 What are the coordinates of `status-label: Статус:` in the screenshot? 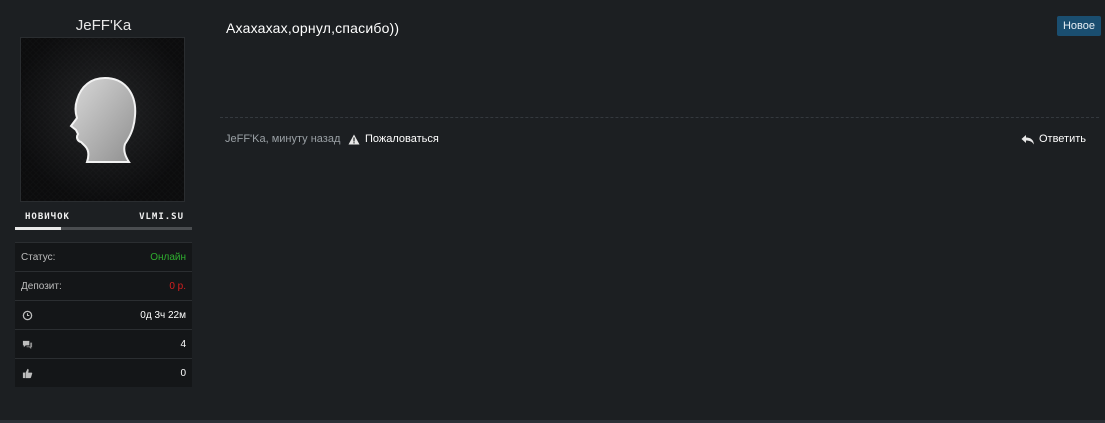 It's located at (38, 257).